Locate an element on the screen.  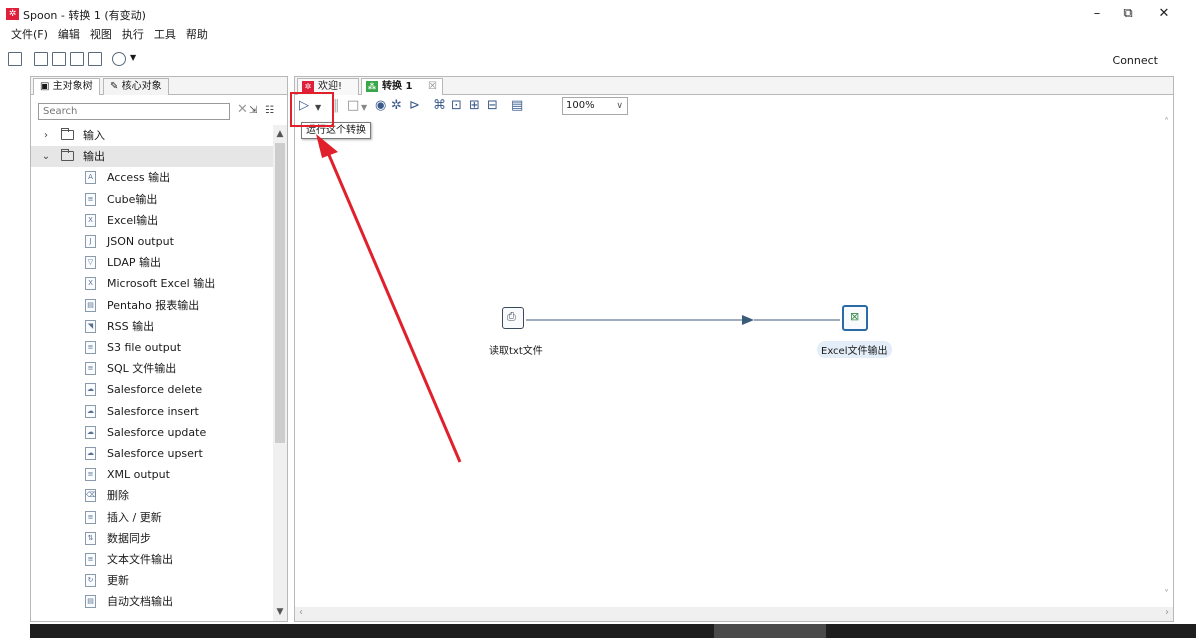
tree-item: ≡ XML output is located at coordinates (152, 474).